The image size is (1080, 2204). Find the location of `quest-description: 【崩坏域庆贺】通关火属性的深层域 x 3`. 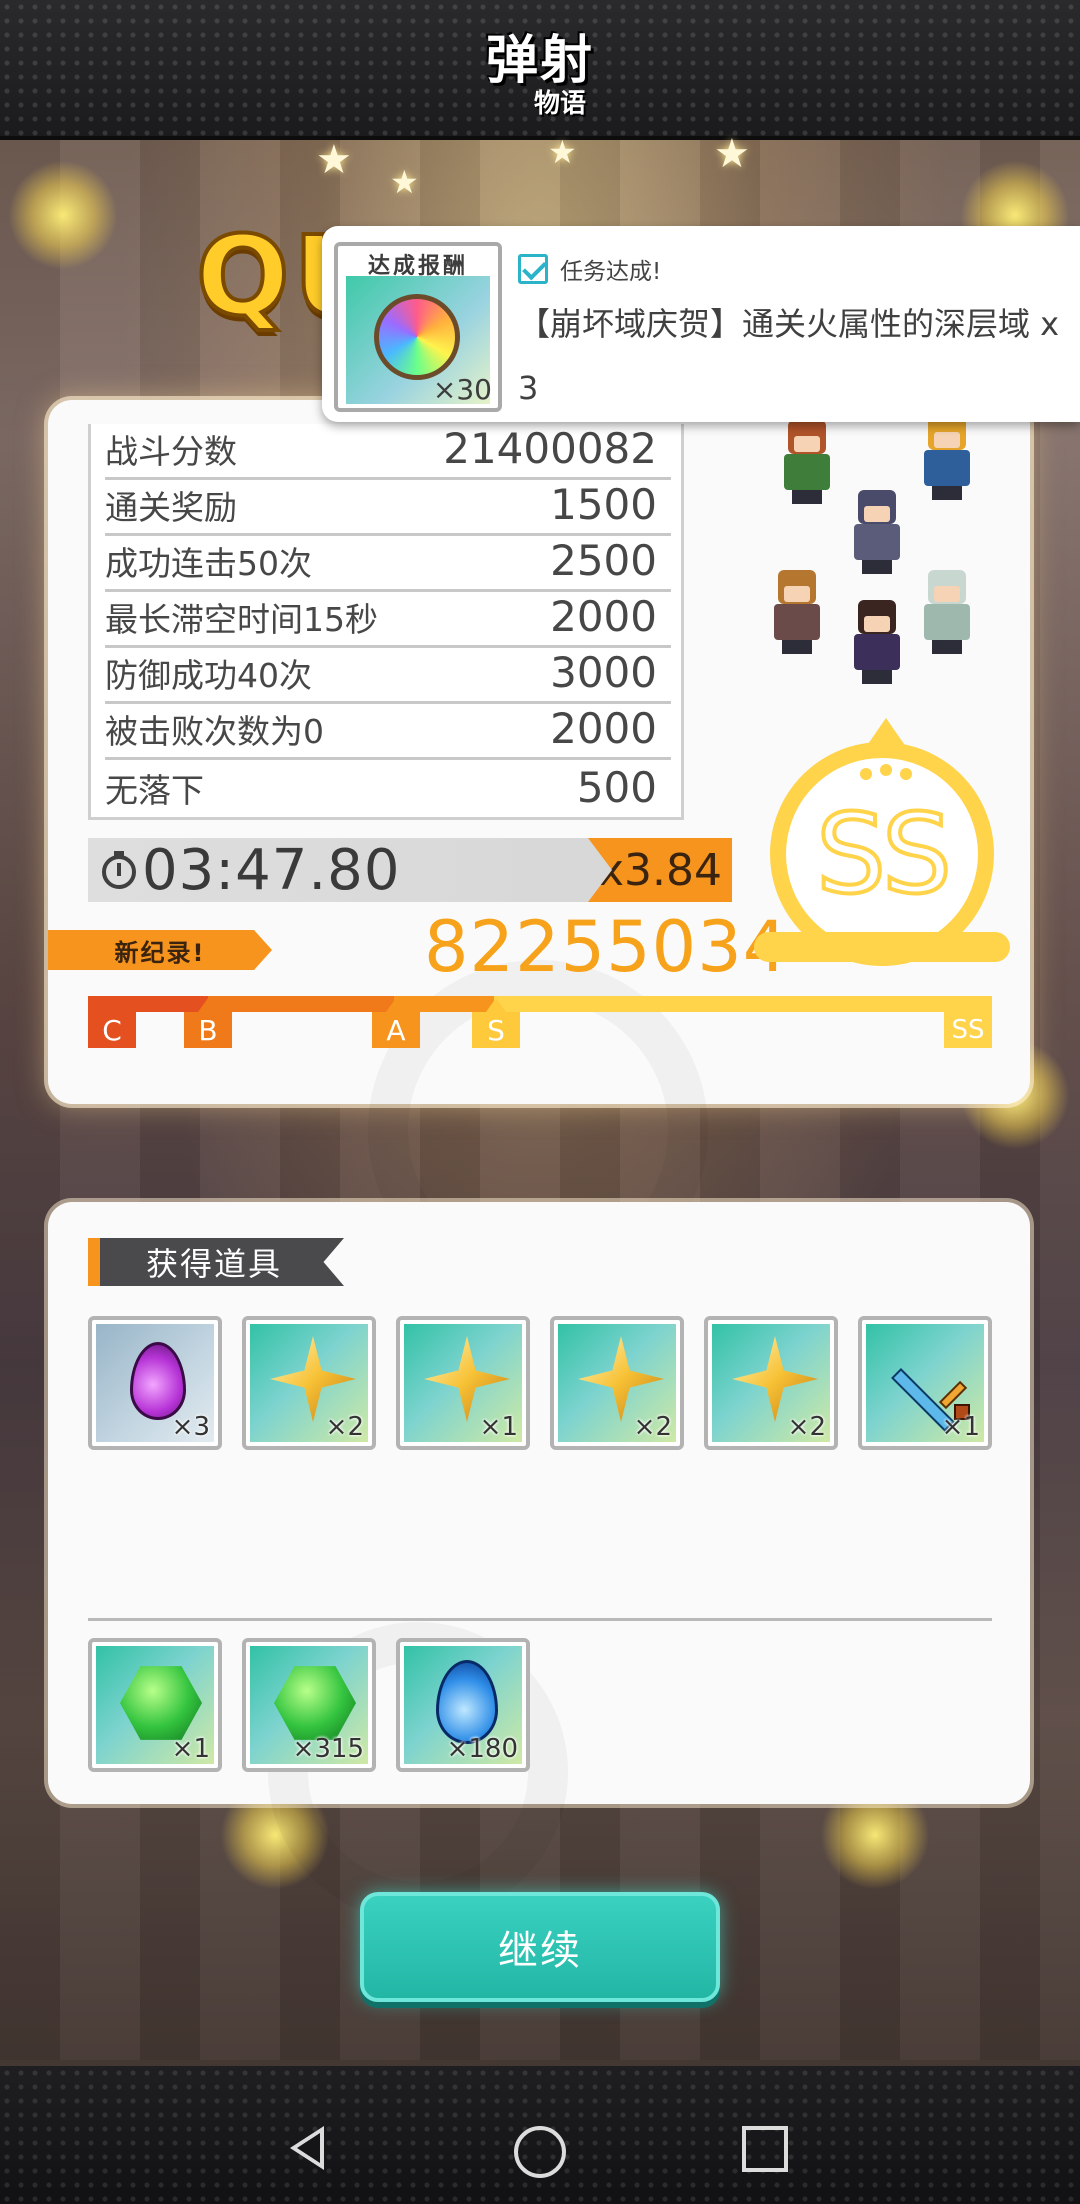

quest-description: 【崩坏域庆贺】通关火属性的深层域 x 3 is located at coordinates (789, 356).